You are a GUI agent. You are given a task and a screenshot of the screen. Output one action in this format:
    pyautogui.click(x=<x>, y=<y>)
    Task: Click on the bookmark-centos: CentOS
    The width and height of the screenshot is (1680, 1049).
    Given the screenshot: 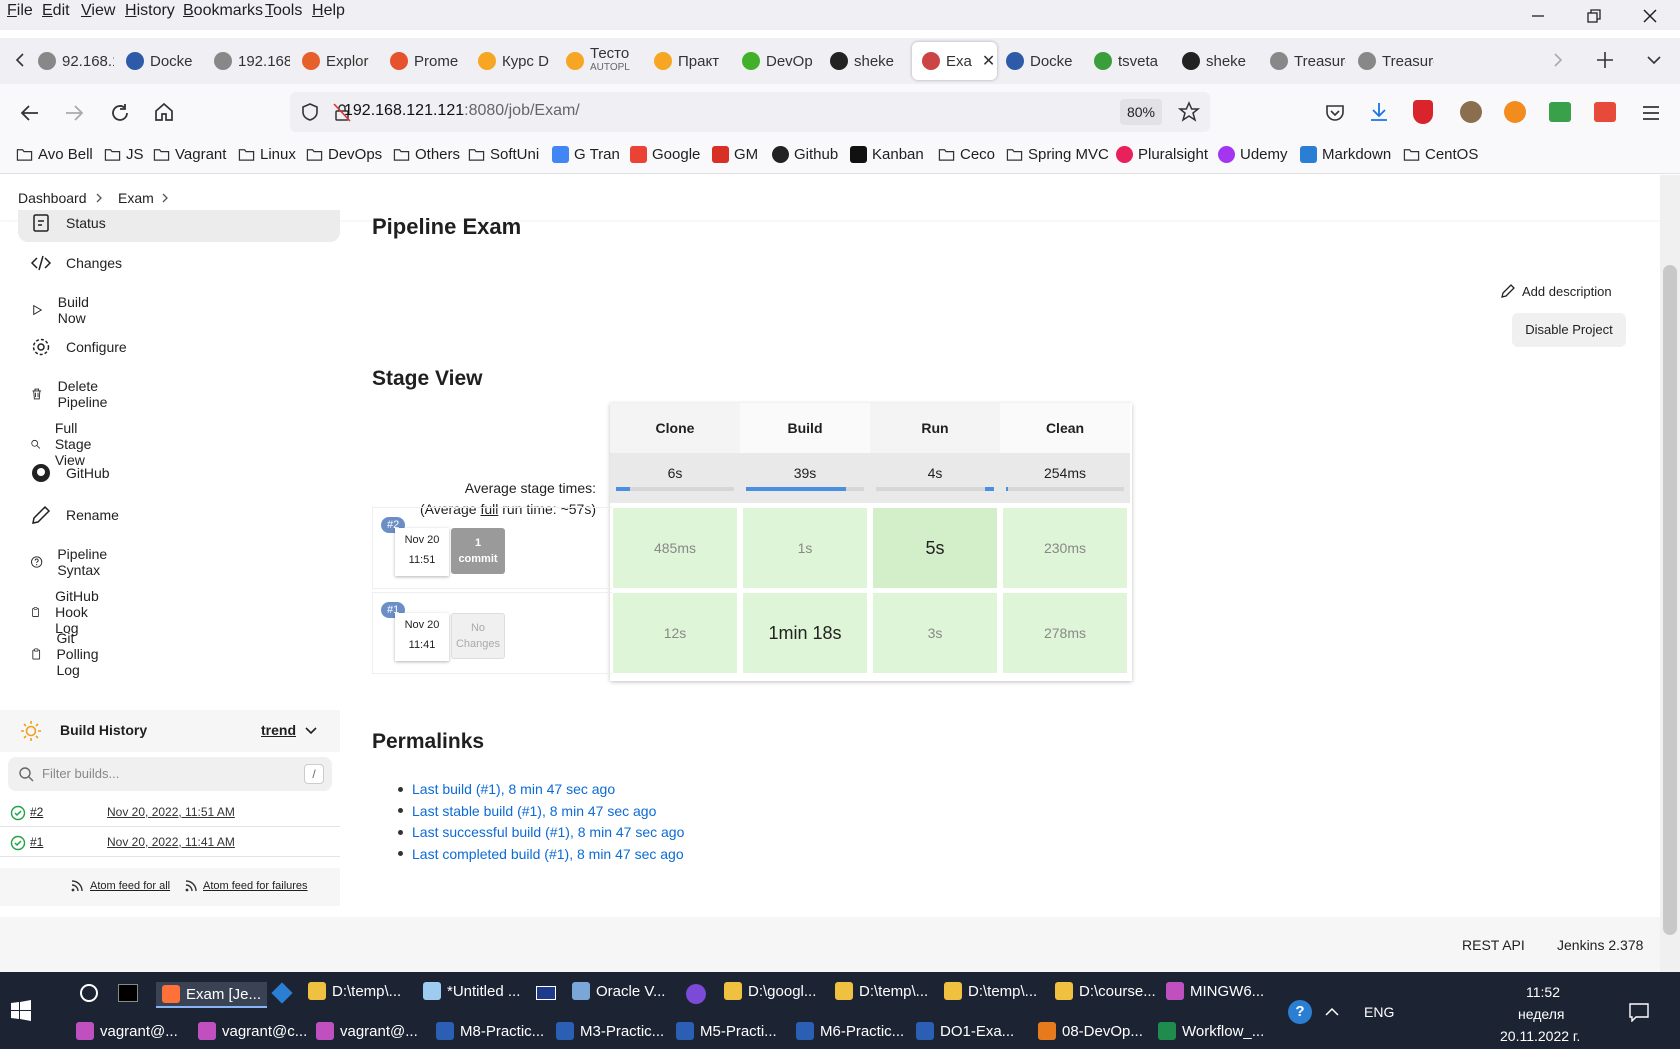 What is the action you would take?
    pyautogui.click(x=1440, y=154)
    